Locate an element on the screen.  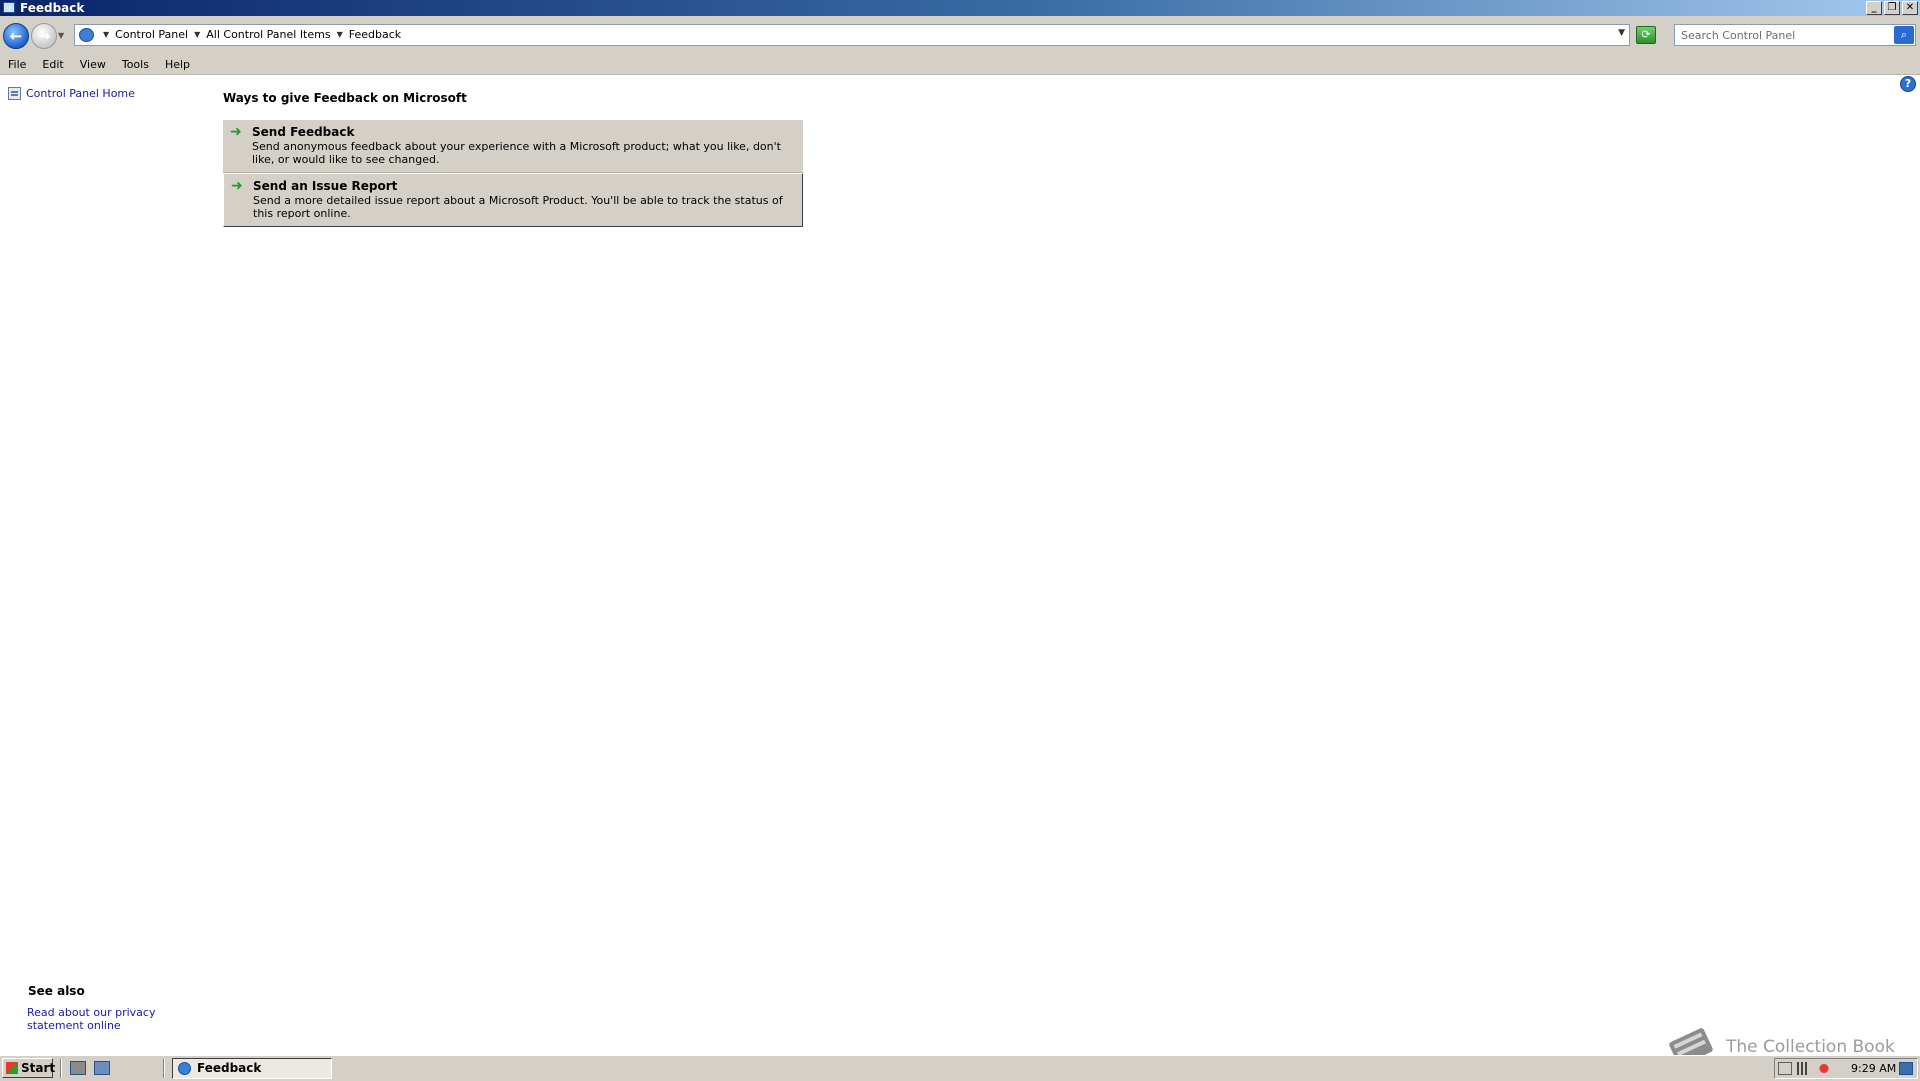
breadcrumb-feedback: Feedback is located at coordinates (375, 35).